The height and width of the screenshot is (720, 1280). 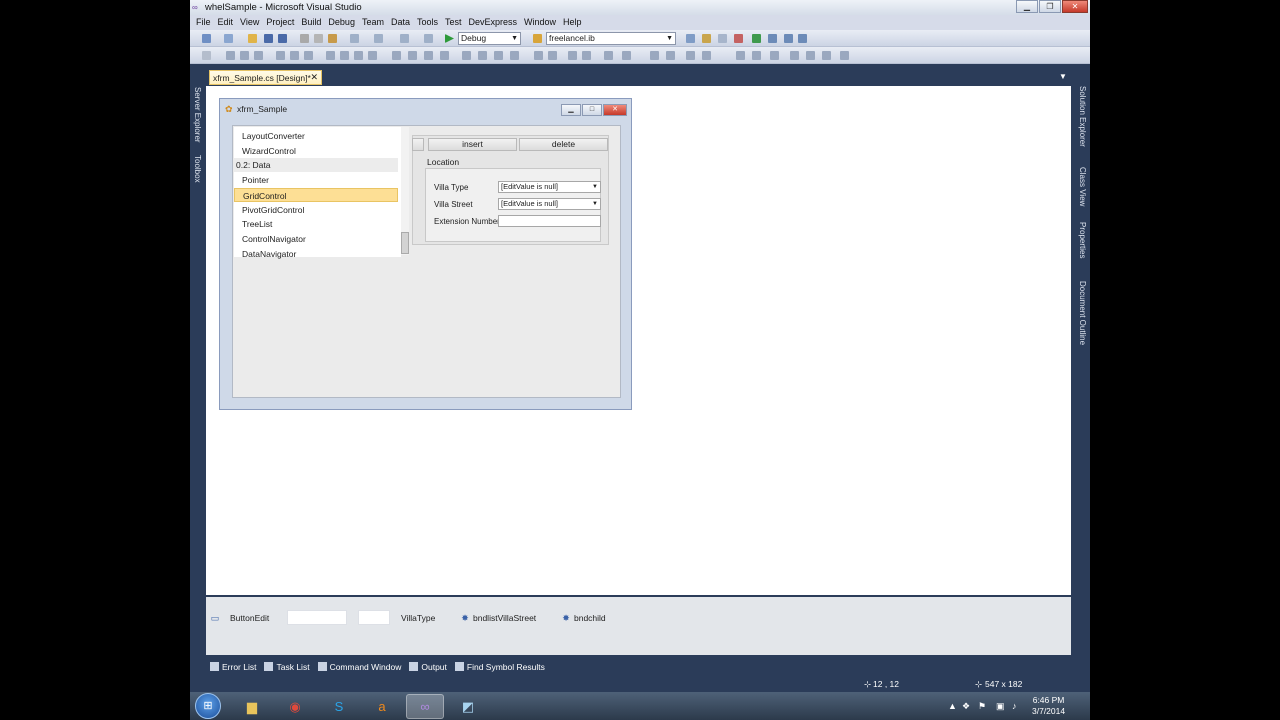 What do you see at coordinates (571, 110) in the screenshot?
I see `form-minimize-button: ▁` at bounding box center [571, 110].